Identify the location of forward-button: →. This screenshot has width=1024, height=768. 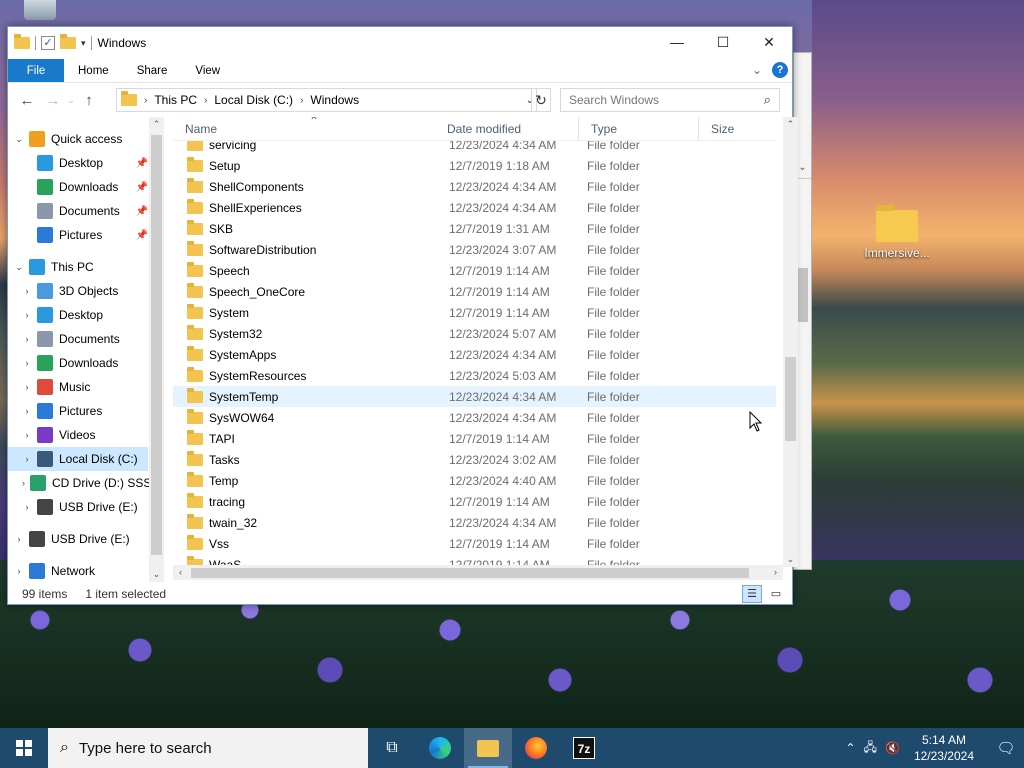
(53, 100).